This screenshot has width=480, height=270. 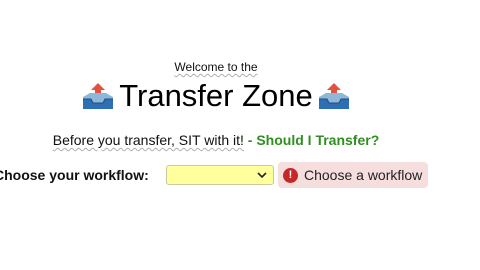 I want to click on error-message-text: Choose a workflow, so click(x=363, y=175).